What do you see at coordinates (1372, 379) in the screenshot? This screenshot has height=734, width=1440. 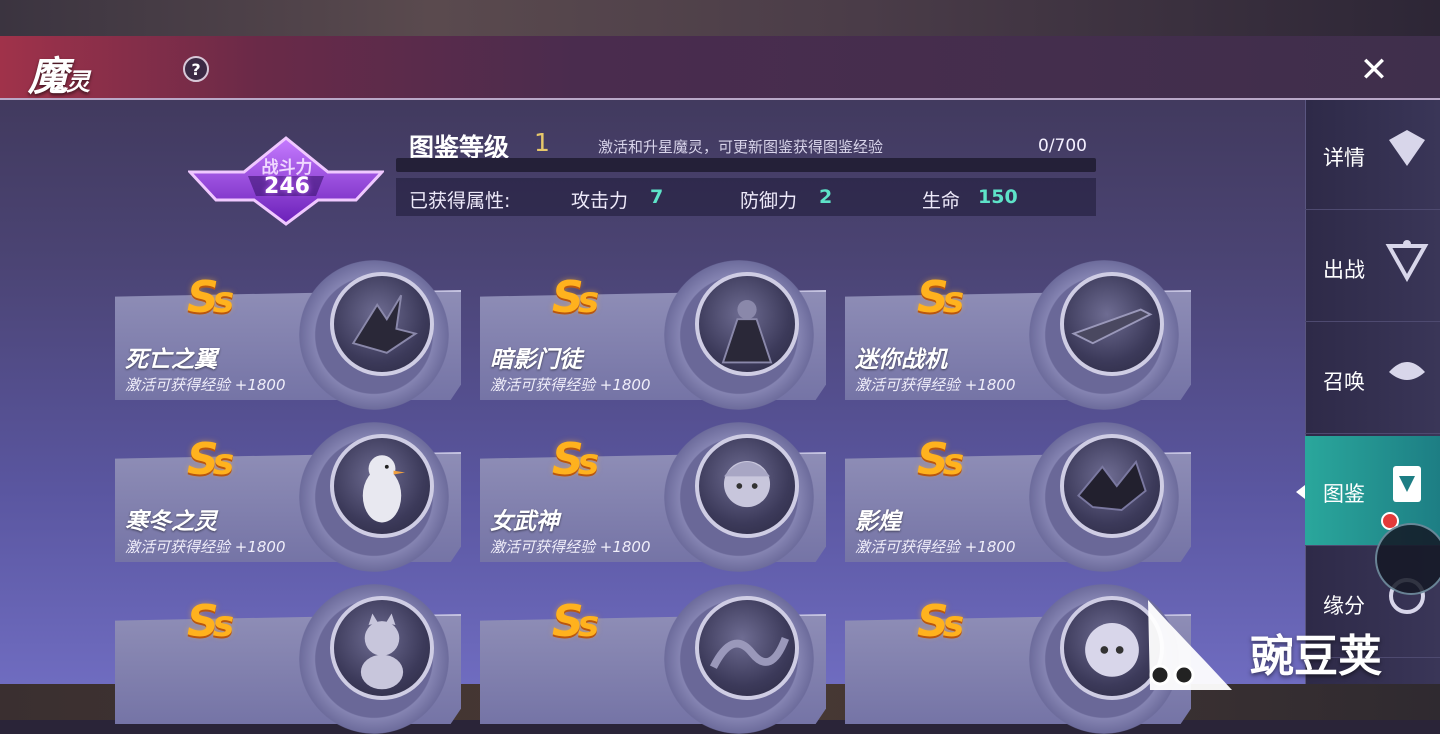 I see `sidebar-tab-summon-crest: 召唤` at bounding box center [1372, 379].